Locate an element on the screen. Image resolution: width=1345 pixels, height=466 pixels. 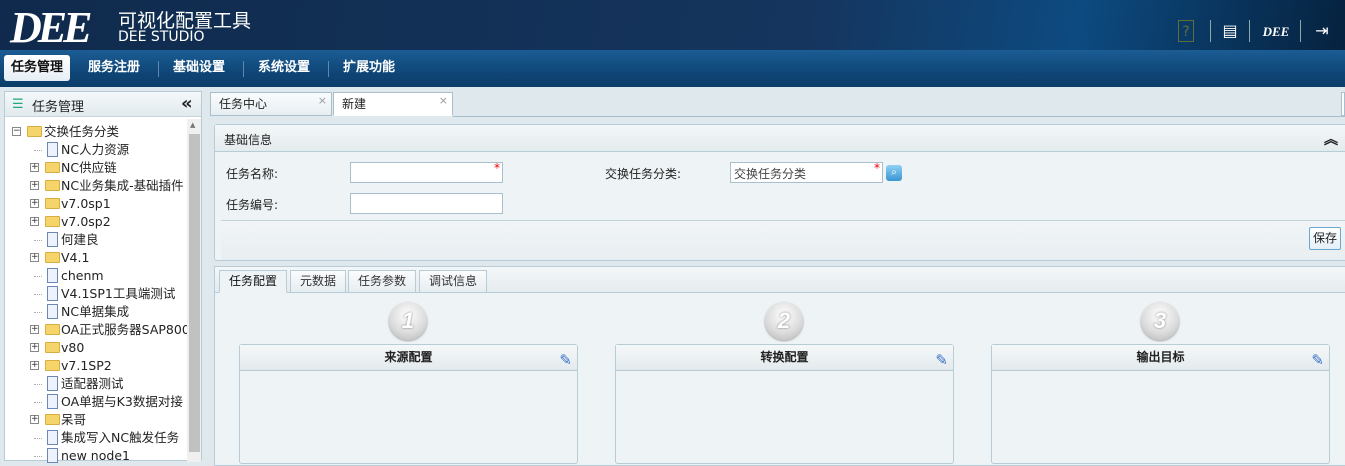
collapse-icon: − is located at coordinates (16, 131).